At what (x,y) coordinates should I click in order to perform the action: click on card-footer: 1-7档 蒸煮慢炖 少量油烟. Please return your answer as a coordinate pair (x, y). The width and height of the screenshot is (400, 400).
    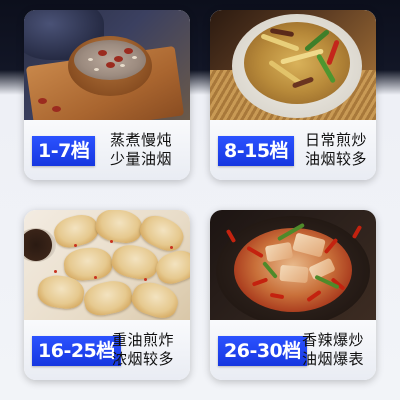
    Looking at the image, I should click on (107, 150).